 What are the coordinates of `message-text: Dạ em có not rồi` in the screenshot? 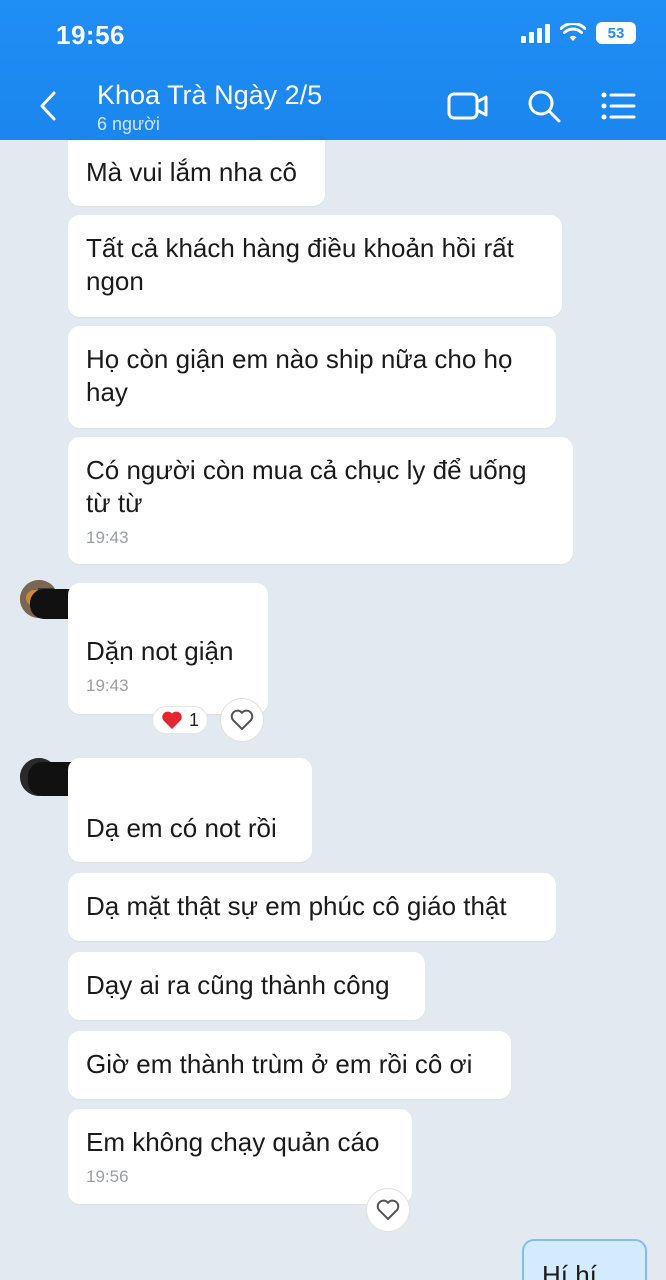 It's located at (181, 828).